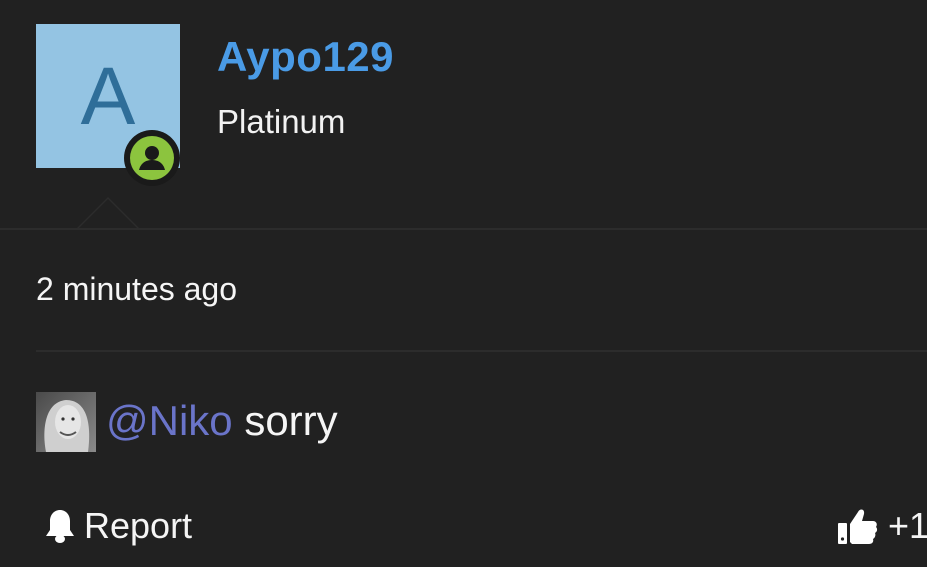 The image size is (927, 567). What do you see at coordinates (108, 96) in the screenshot?
I see `avatar-letter: A` at bounding box center [108, 96].